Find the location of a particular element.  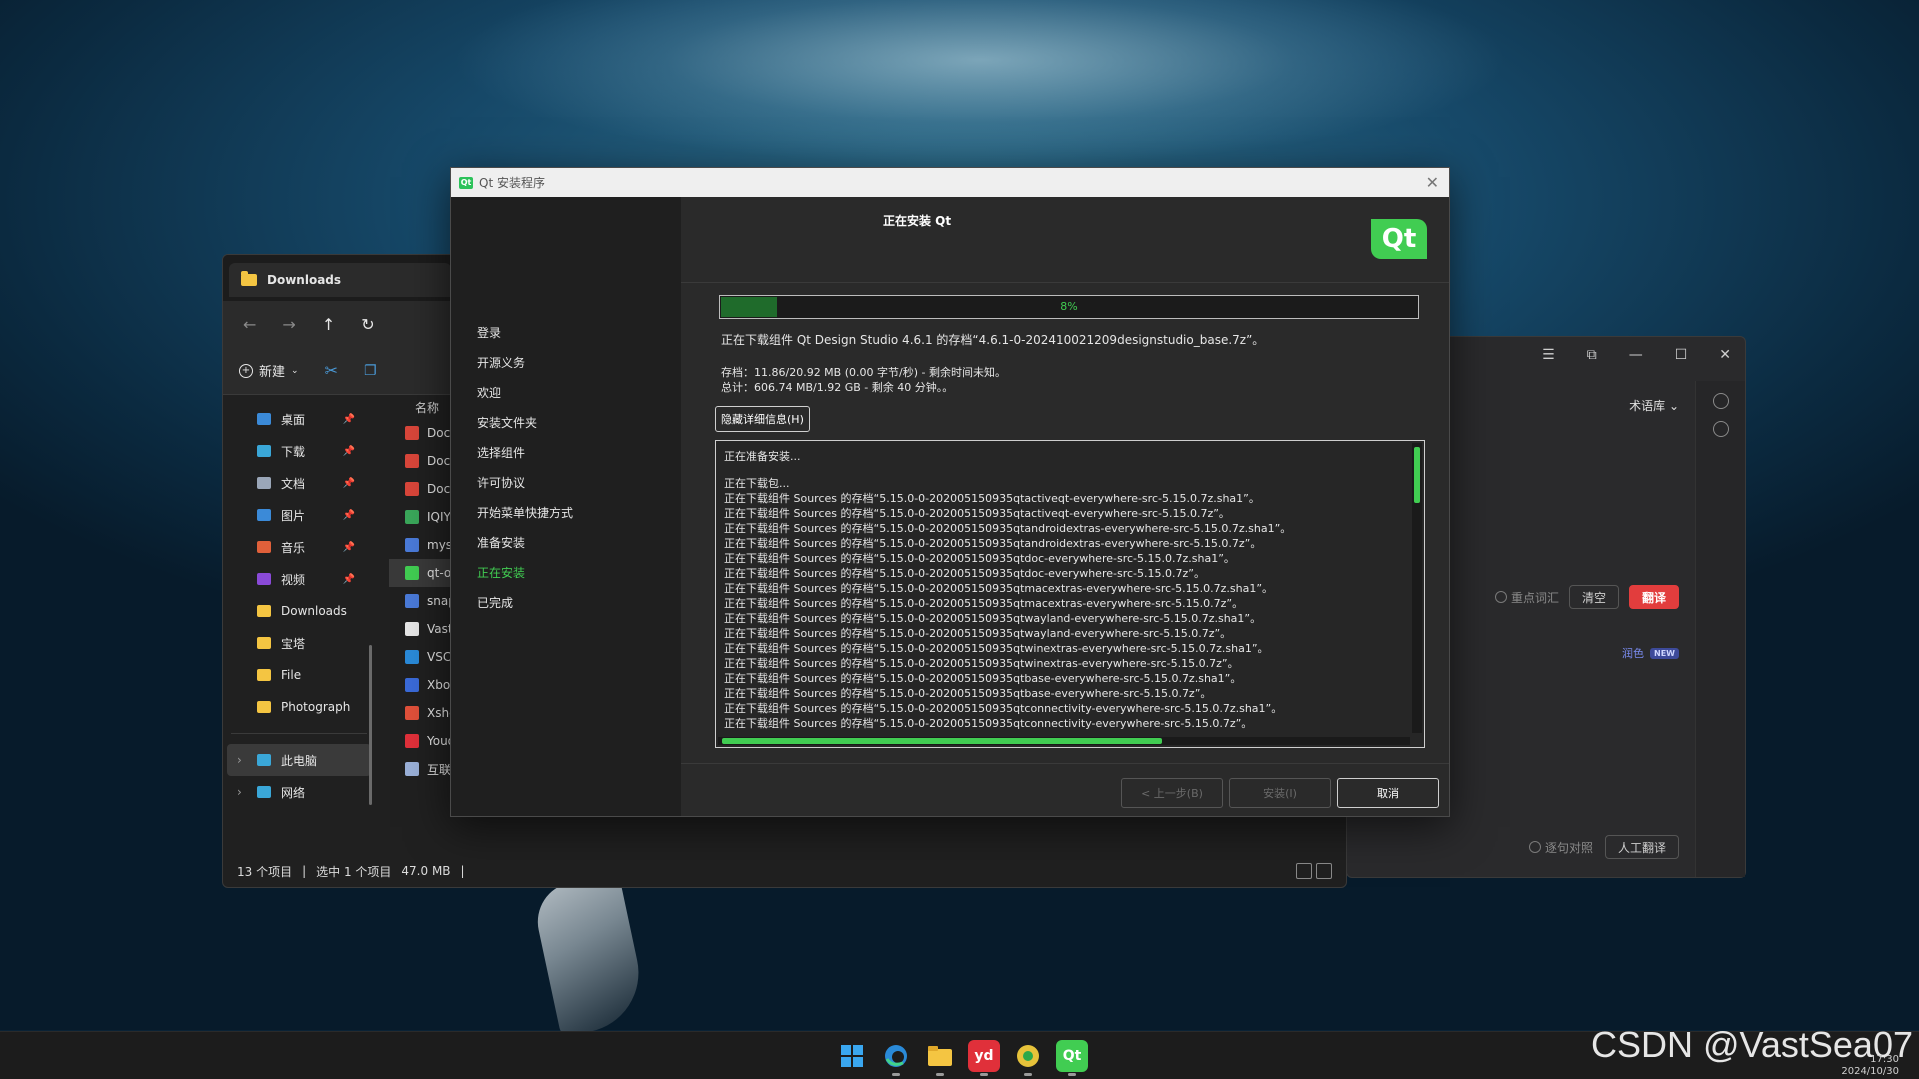

sidebar-item: 文档 📌 is located at coordinates (299, 483).